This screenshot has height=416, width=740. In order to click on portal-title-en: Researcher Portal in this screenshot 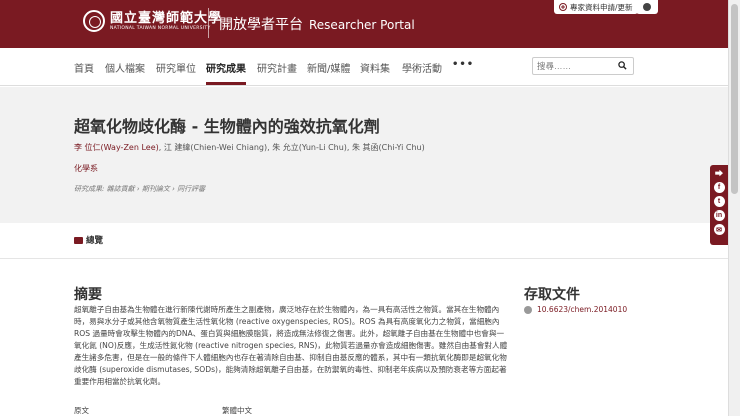, I will do `click(362, 25)`.